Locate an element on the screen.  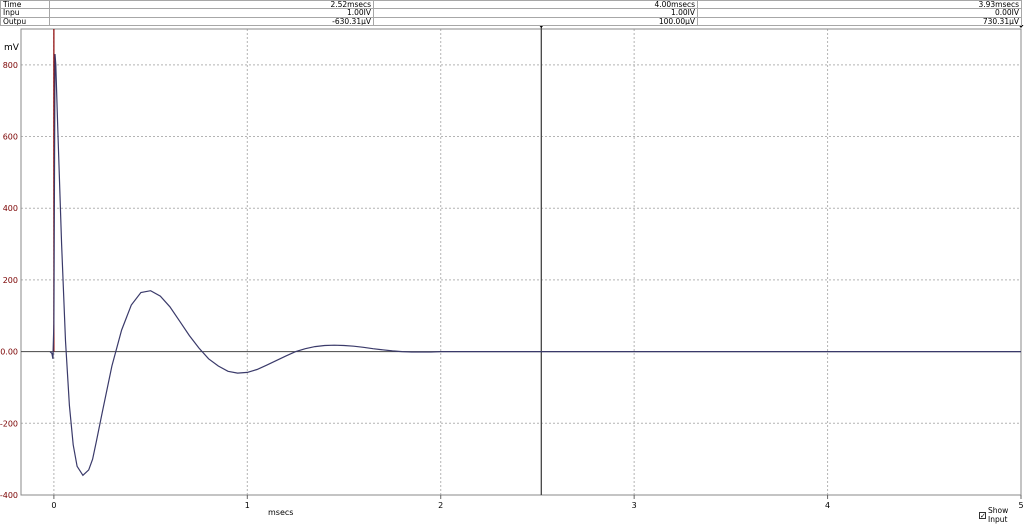
cursor-row-input: Inpu 1.00IV 1.00IV 0.00IV is located at coordinates (511, 13).